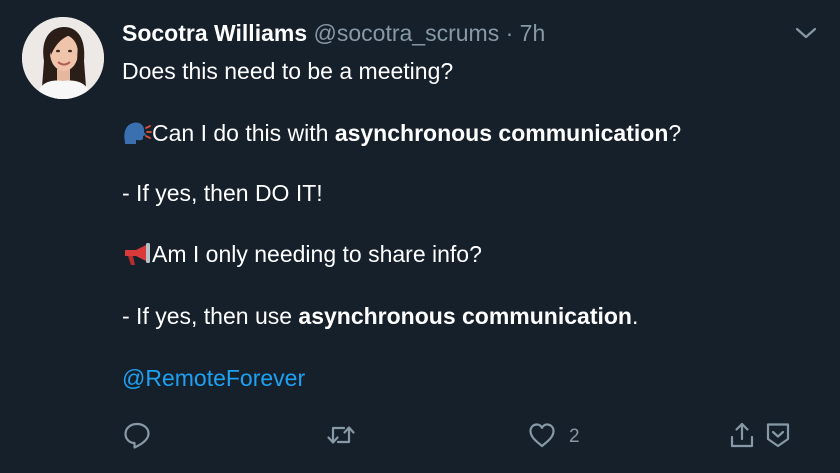  I want to click on share-button, so click(742, 437).